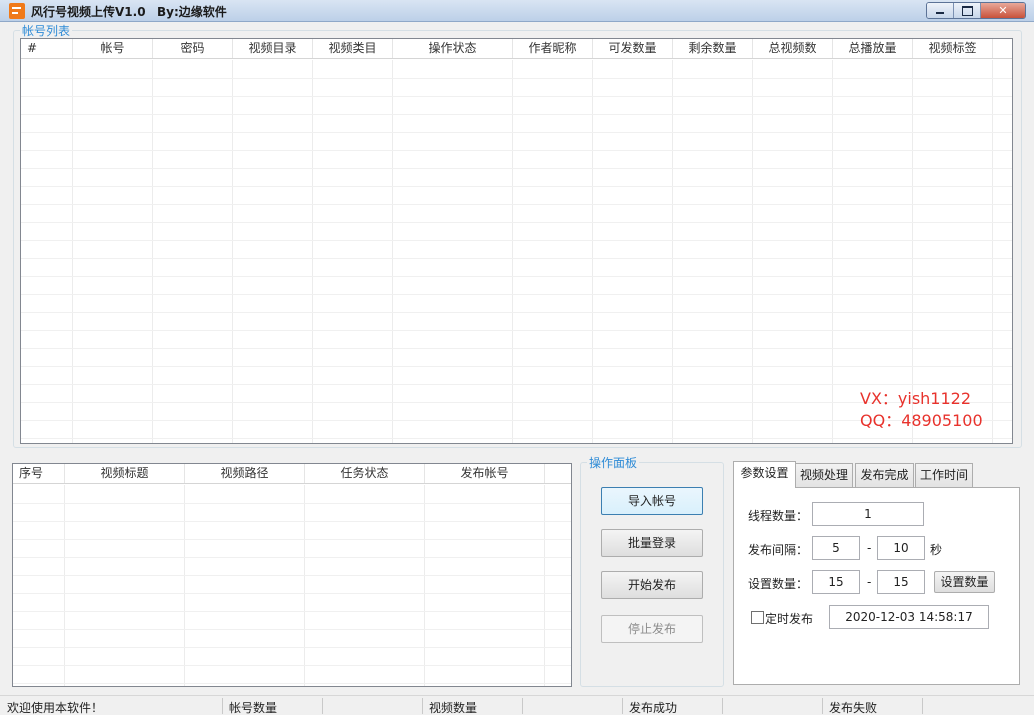  Describe the element at coordinates (453, 48) in the screenshot. I see `col-op-status: 操作状态` at that location.